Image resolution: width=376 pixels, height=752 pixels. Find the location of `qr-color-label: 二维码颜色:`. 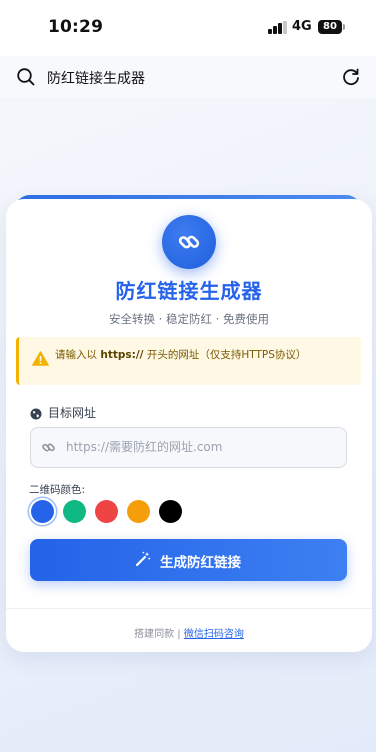

qr-color-label: 二维码颜色: is located at coordinates (57, 490).